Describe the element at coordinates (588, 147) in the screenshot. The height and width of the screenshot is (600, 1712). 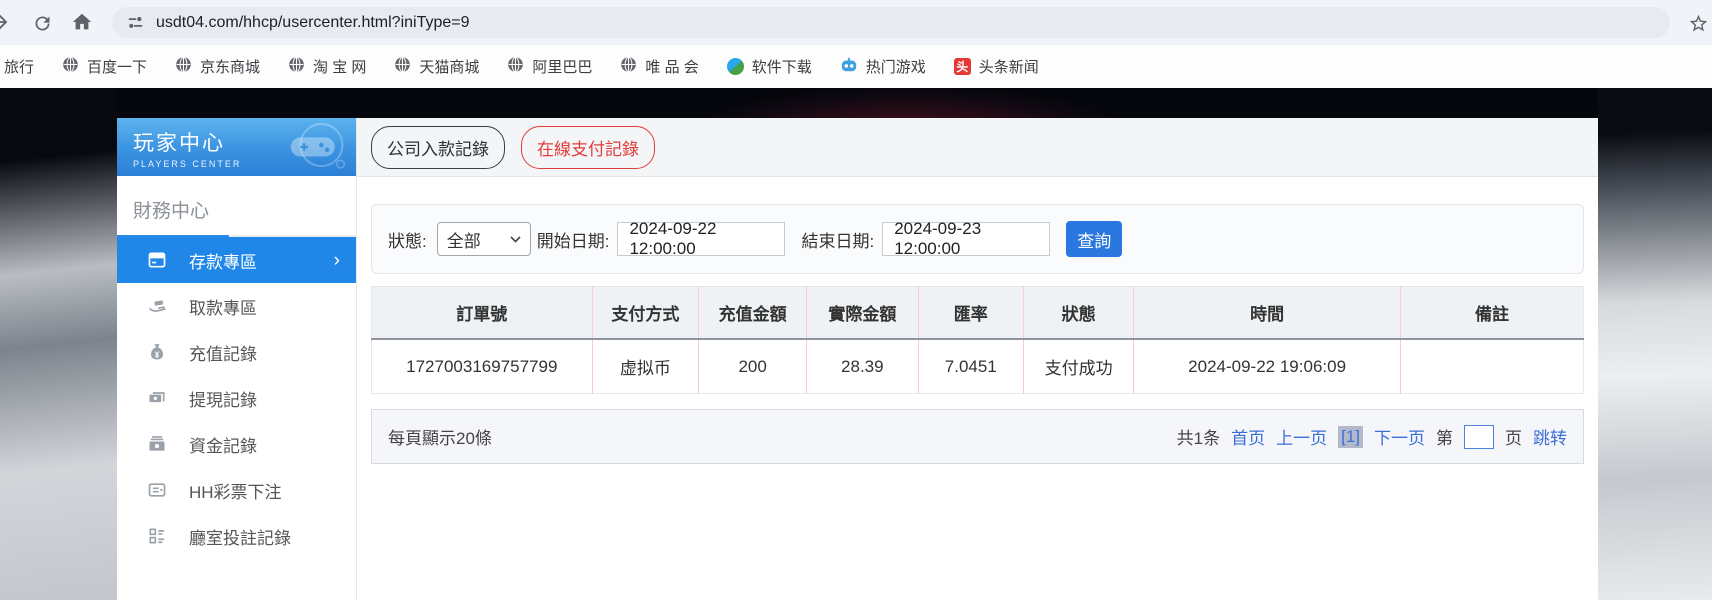
I see `tab-online-payment-record: 在線支付記錄` at that location.